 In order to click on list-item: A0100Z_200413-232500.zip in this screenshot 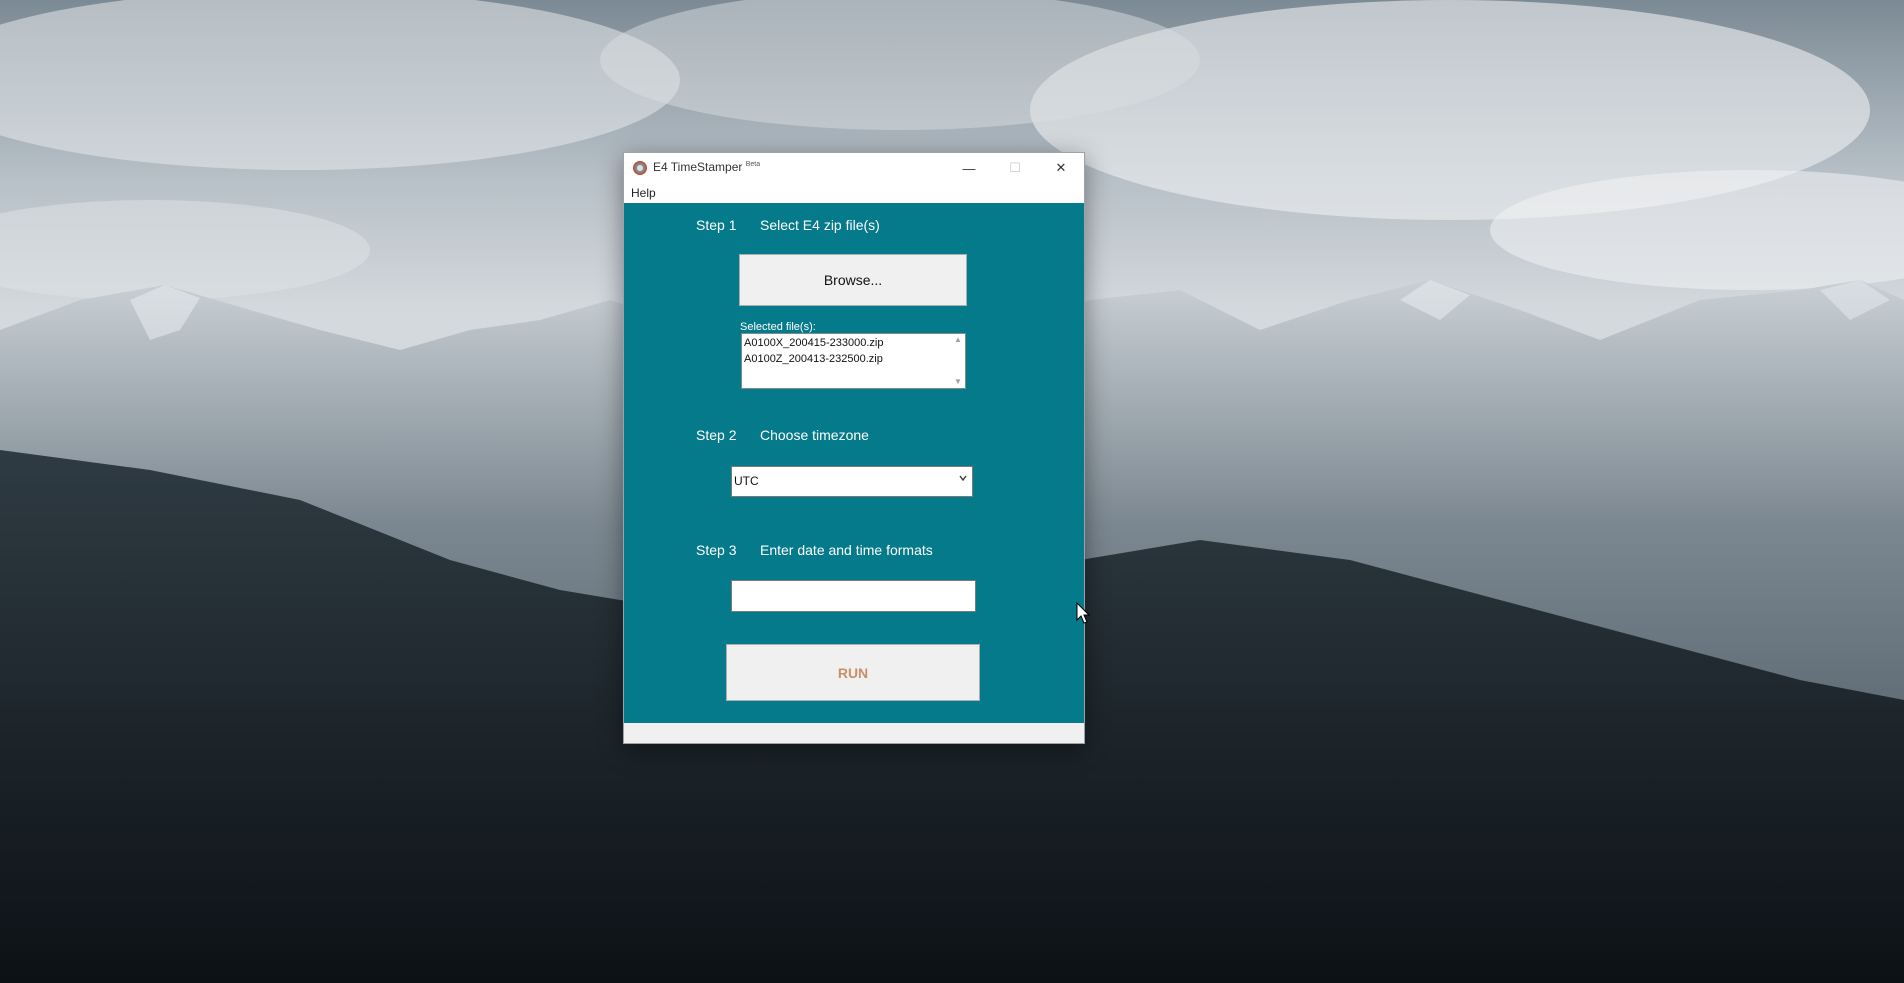, I will do `click(813, 359)`.